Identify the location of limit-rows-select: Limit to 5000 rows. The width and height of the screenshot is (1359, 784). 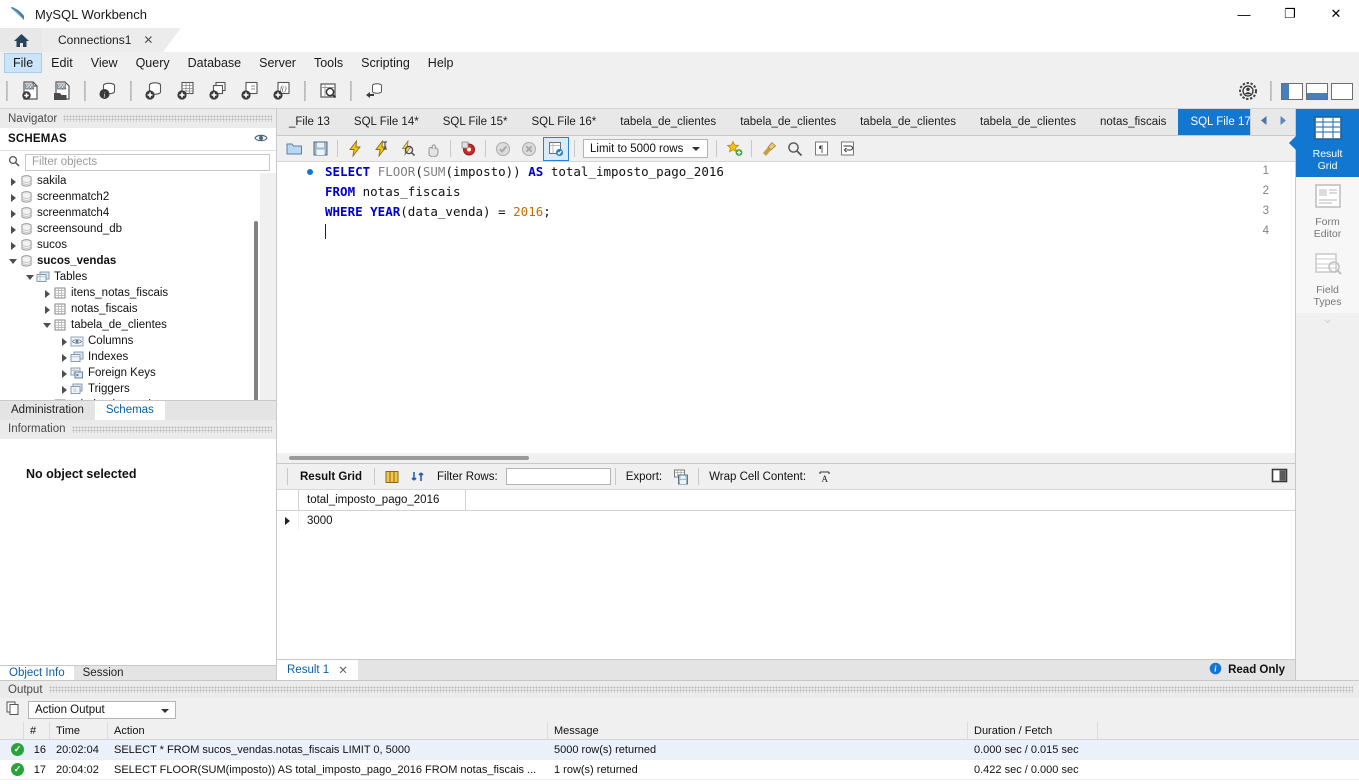
(645, 148).